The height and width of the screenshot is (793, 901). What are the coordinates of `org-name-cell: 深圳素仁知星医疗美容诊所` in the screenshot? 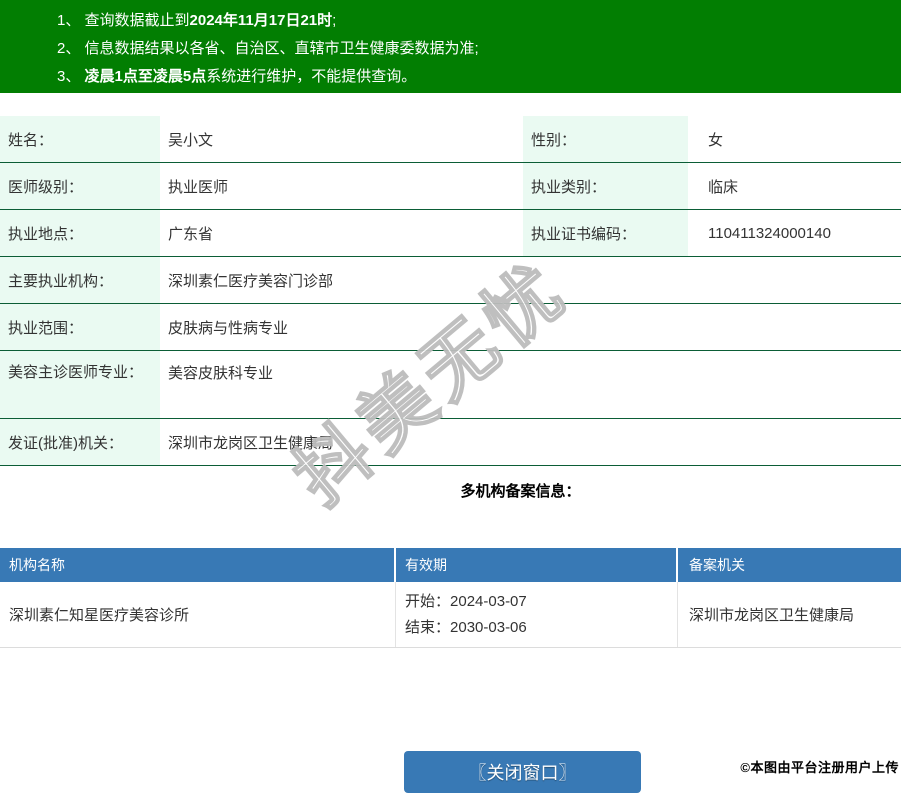 It's located at (198, 614).